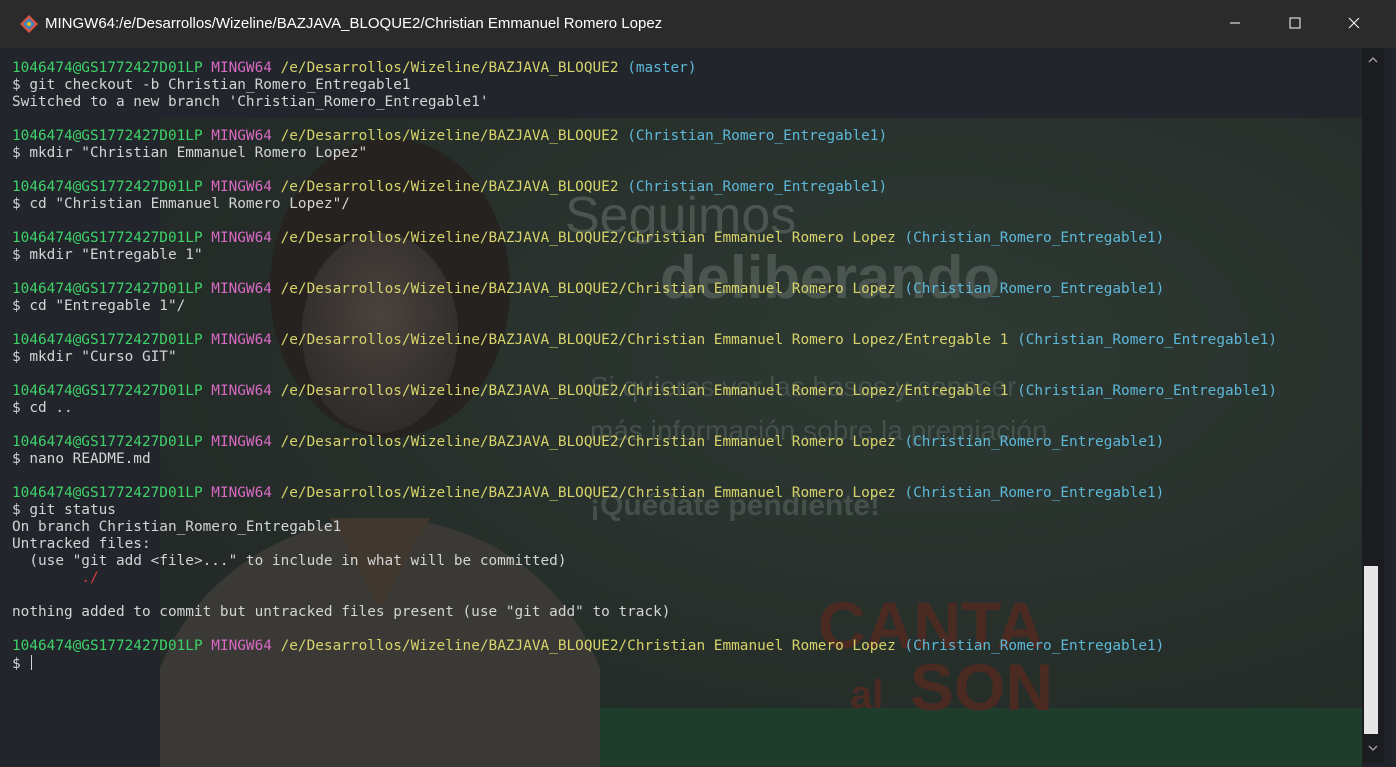  Describe the element at coordinates (684, 544) in the screenshot. I see `output-line: Untracked files:` at that location.